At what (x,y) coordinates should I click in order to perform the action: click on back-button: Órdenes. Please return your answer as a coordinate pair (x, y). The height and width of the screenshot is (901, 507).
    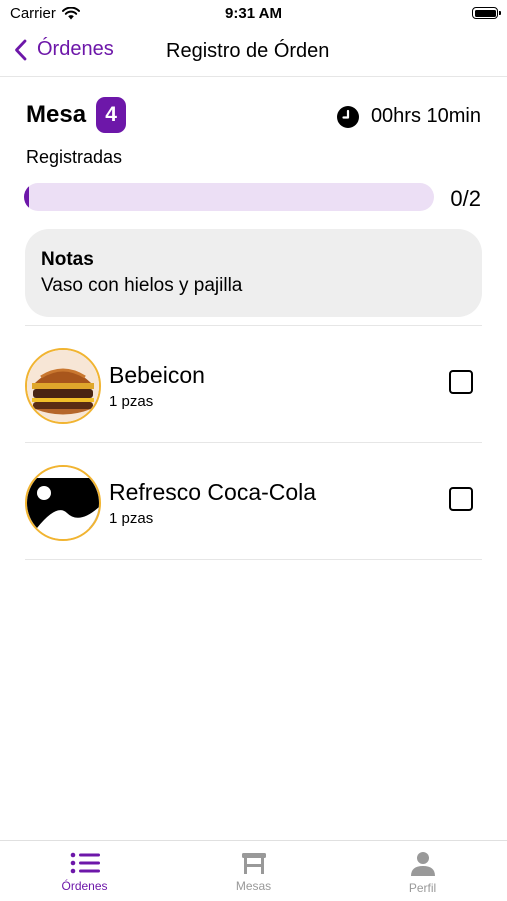
    Looking at the image, I should click on (64, 49).